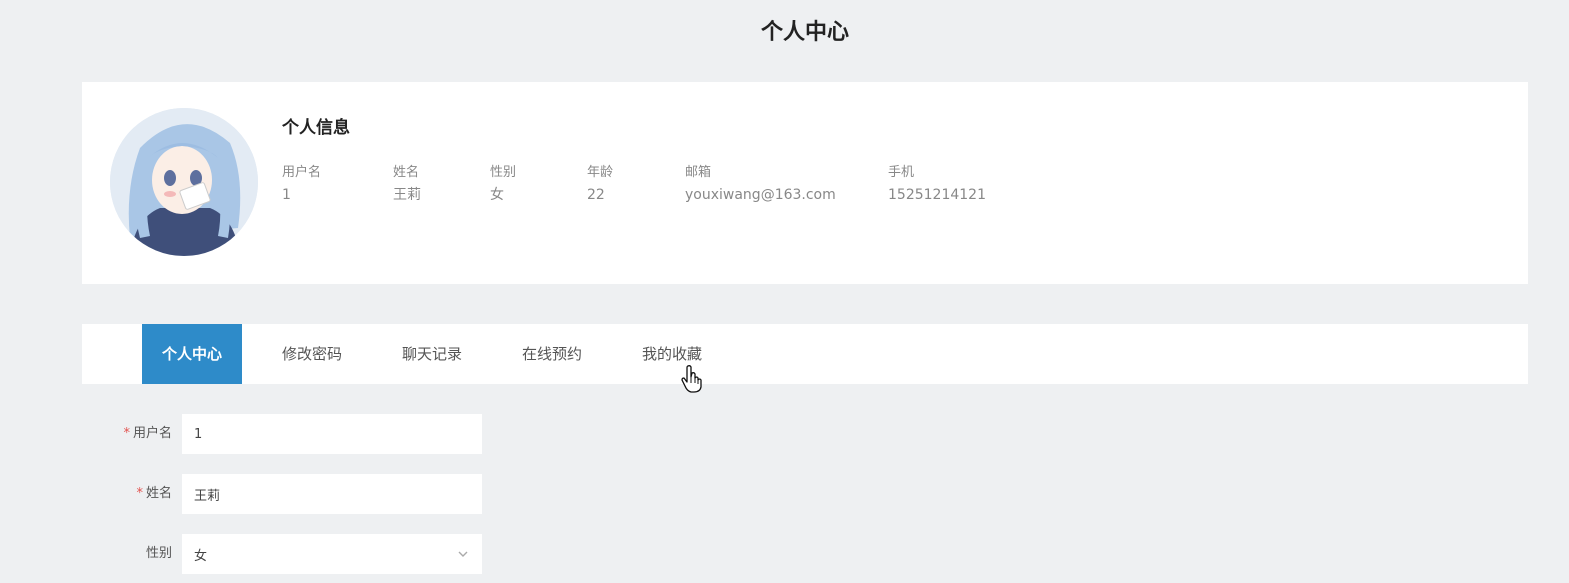  I want to click on info-label: 用户名, so click(302, 172).